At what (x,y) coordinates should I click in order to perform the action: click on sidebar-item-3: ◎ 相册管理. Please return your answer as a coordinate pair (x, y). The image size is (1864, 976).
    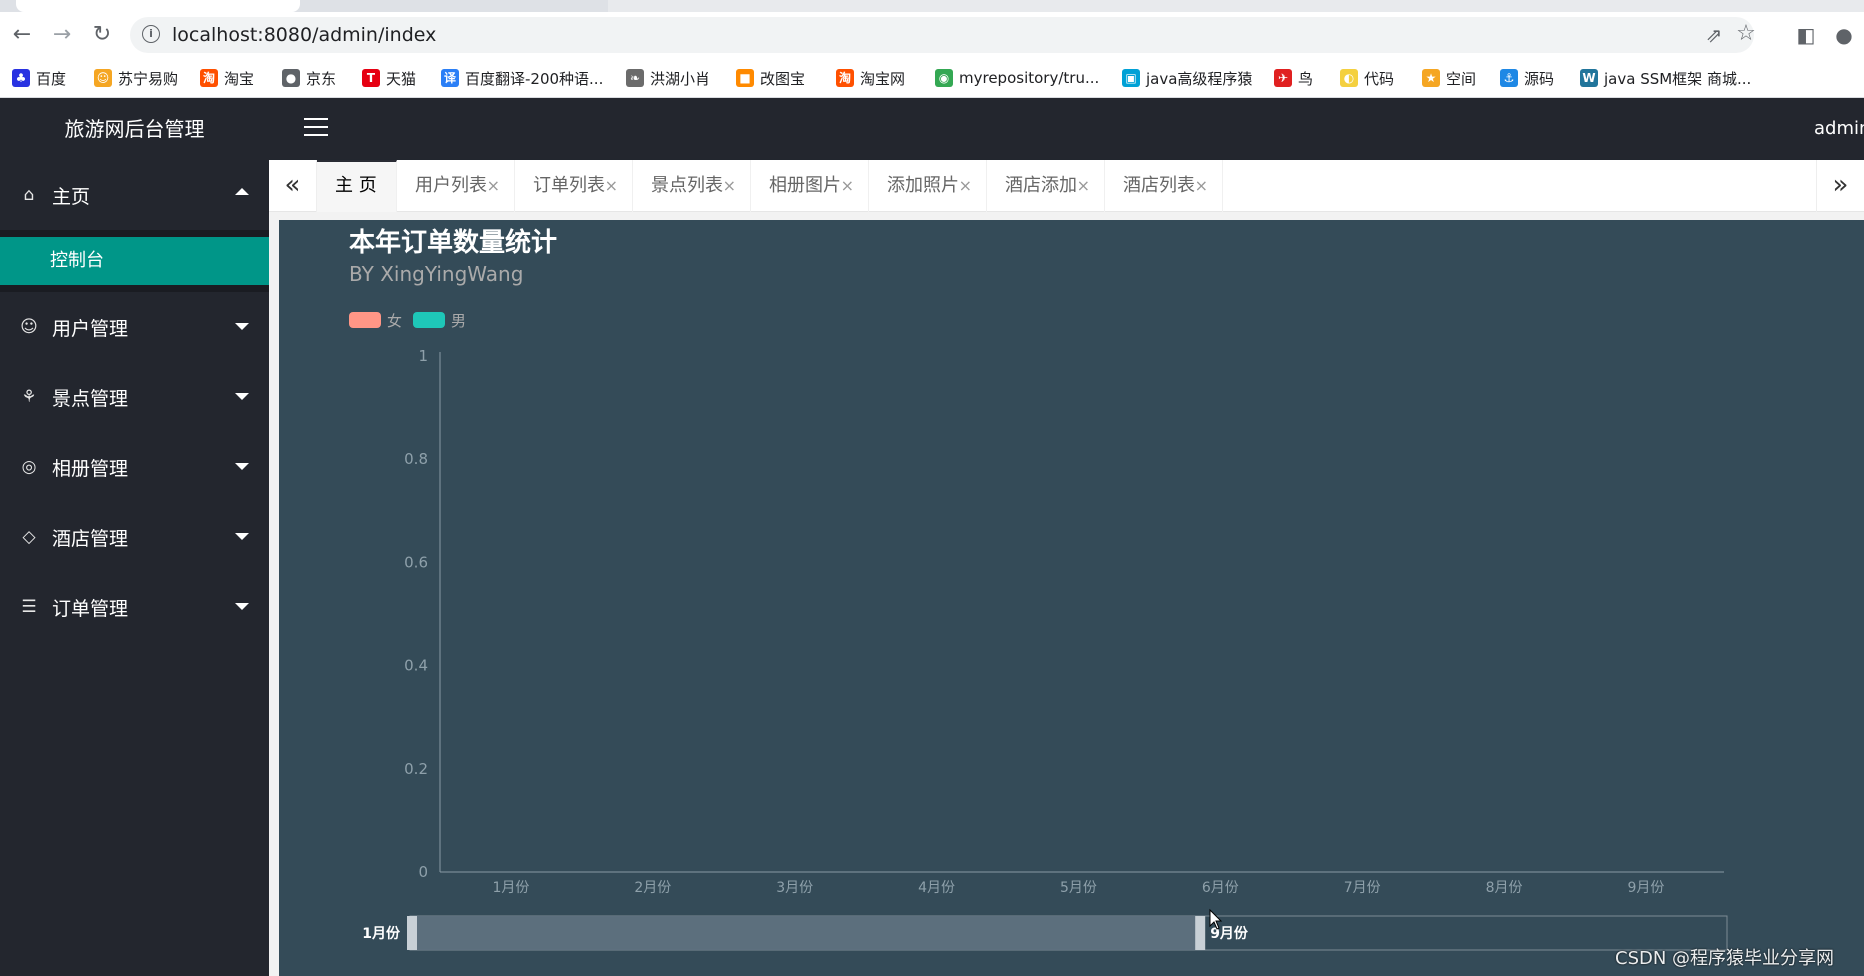
    Looking at the image, I should click on (134, 467).